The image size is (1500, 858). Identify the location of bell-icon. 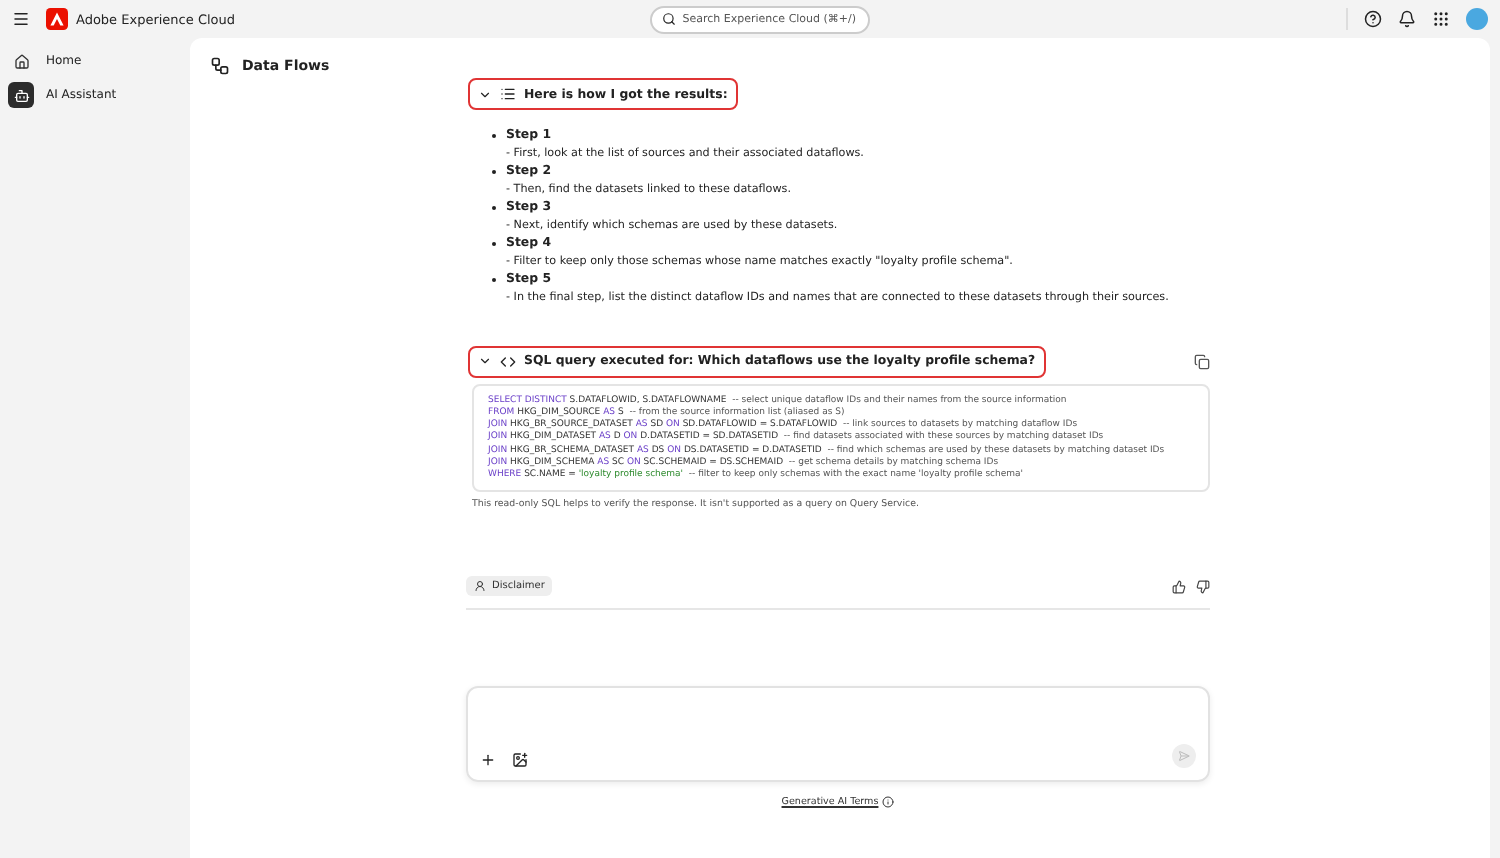
(1406, 19).